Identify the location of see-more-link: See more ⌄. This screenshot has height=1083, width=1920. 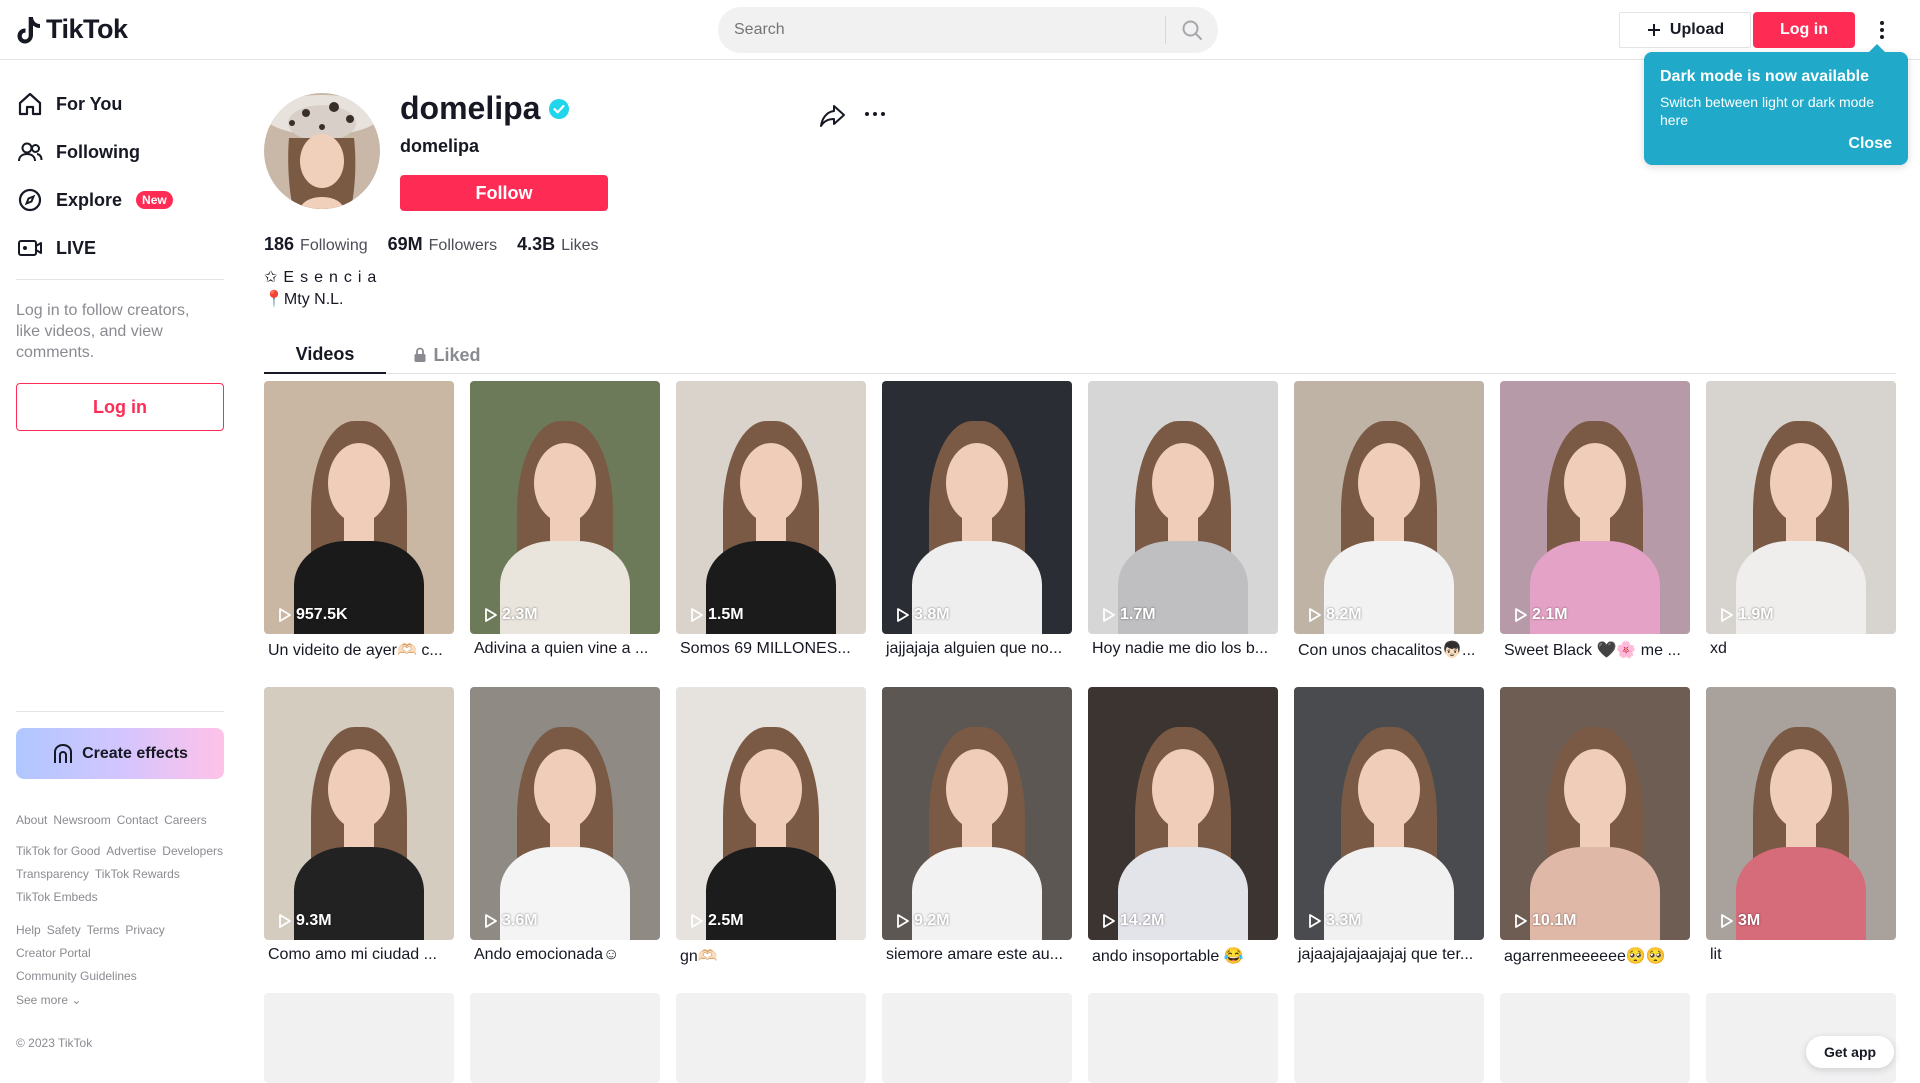
(48, 1000).